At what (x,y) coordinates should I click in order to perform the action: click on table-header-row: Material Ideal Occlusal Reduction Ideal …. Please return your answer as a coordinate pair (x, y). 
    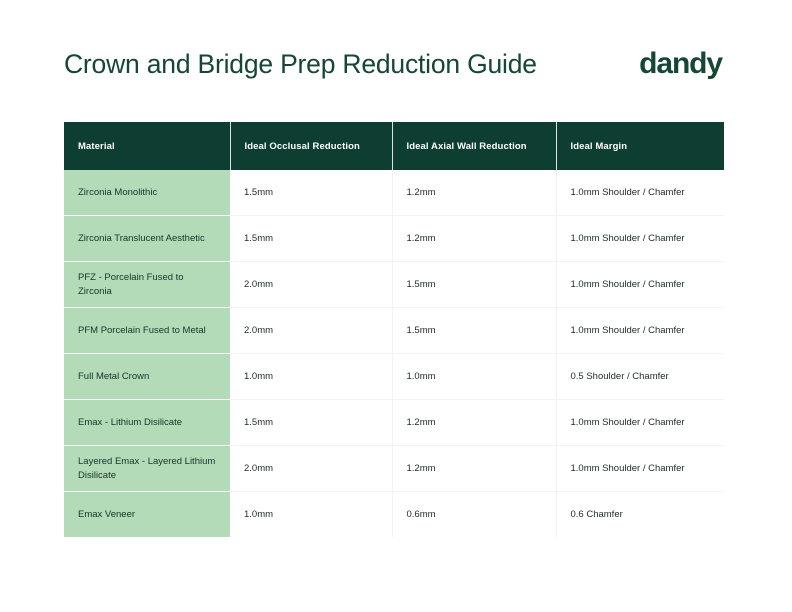
    Looking at the image, I should click on (394, 146).